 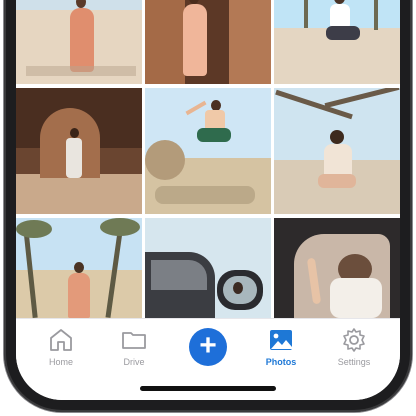 What do you see at coordinates (60, 362) in the screenshot?
I see `tab-home-label: Home` at bounding box center [60, 362].